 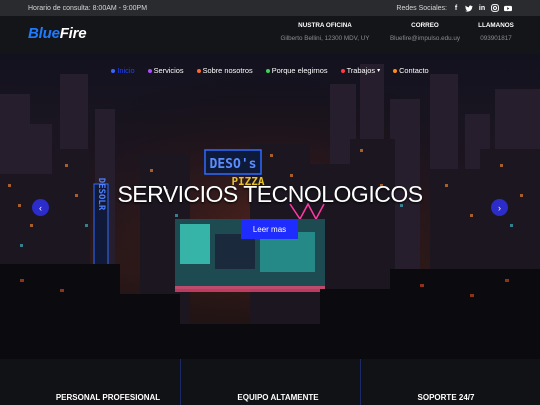 I want to click on hero-title: SERVICIOS TECNOLOGICOS, so click(x=270, y=194).